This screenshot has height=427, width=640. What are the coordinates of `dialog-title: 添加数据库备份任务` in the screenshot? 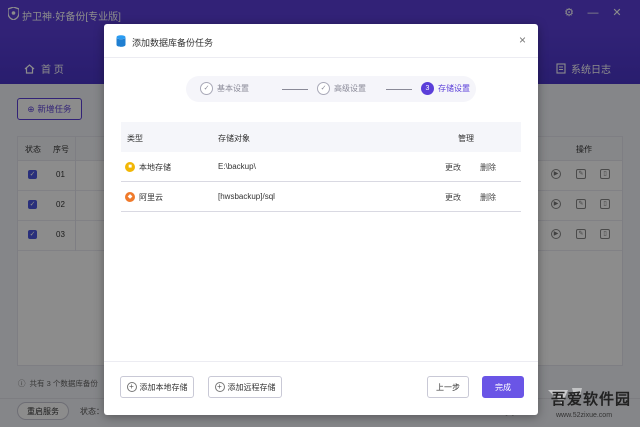 It's located at (173, 43).